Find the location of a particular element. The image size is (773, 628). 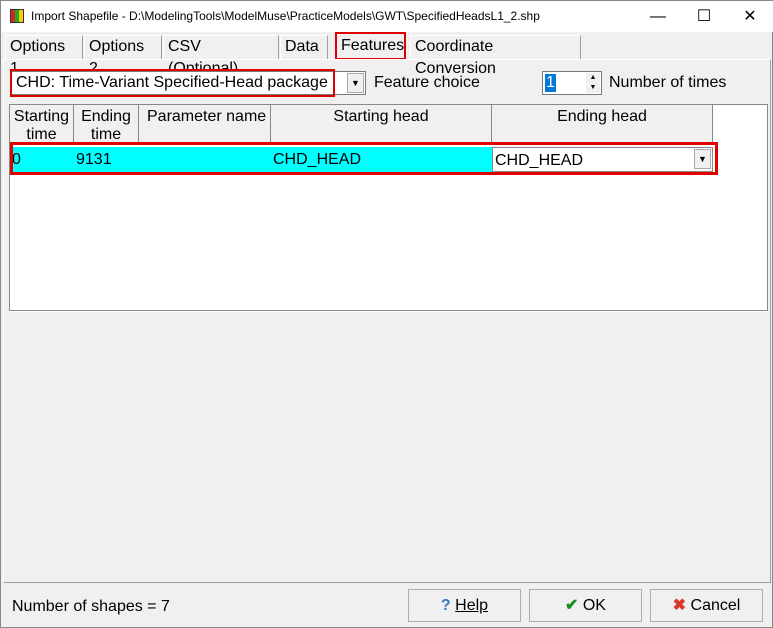

header-ending-time: Ending time is located at coordinates (106, 125).